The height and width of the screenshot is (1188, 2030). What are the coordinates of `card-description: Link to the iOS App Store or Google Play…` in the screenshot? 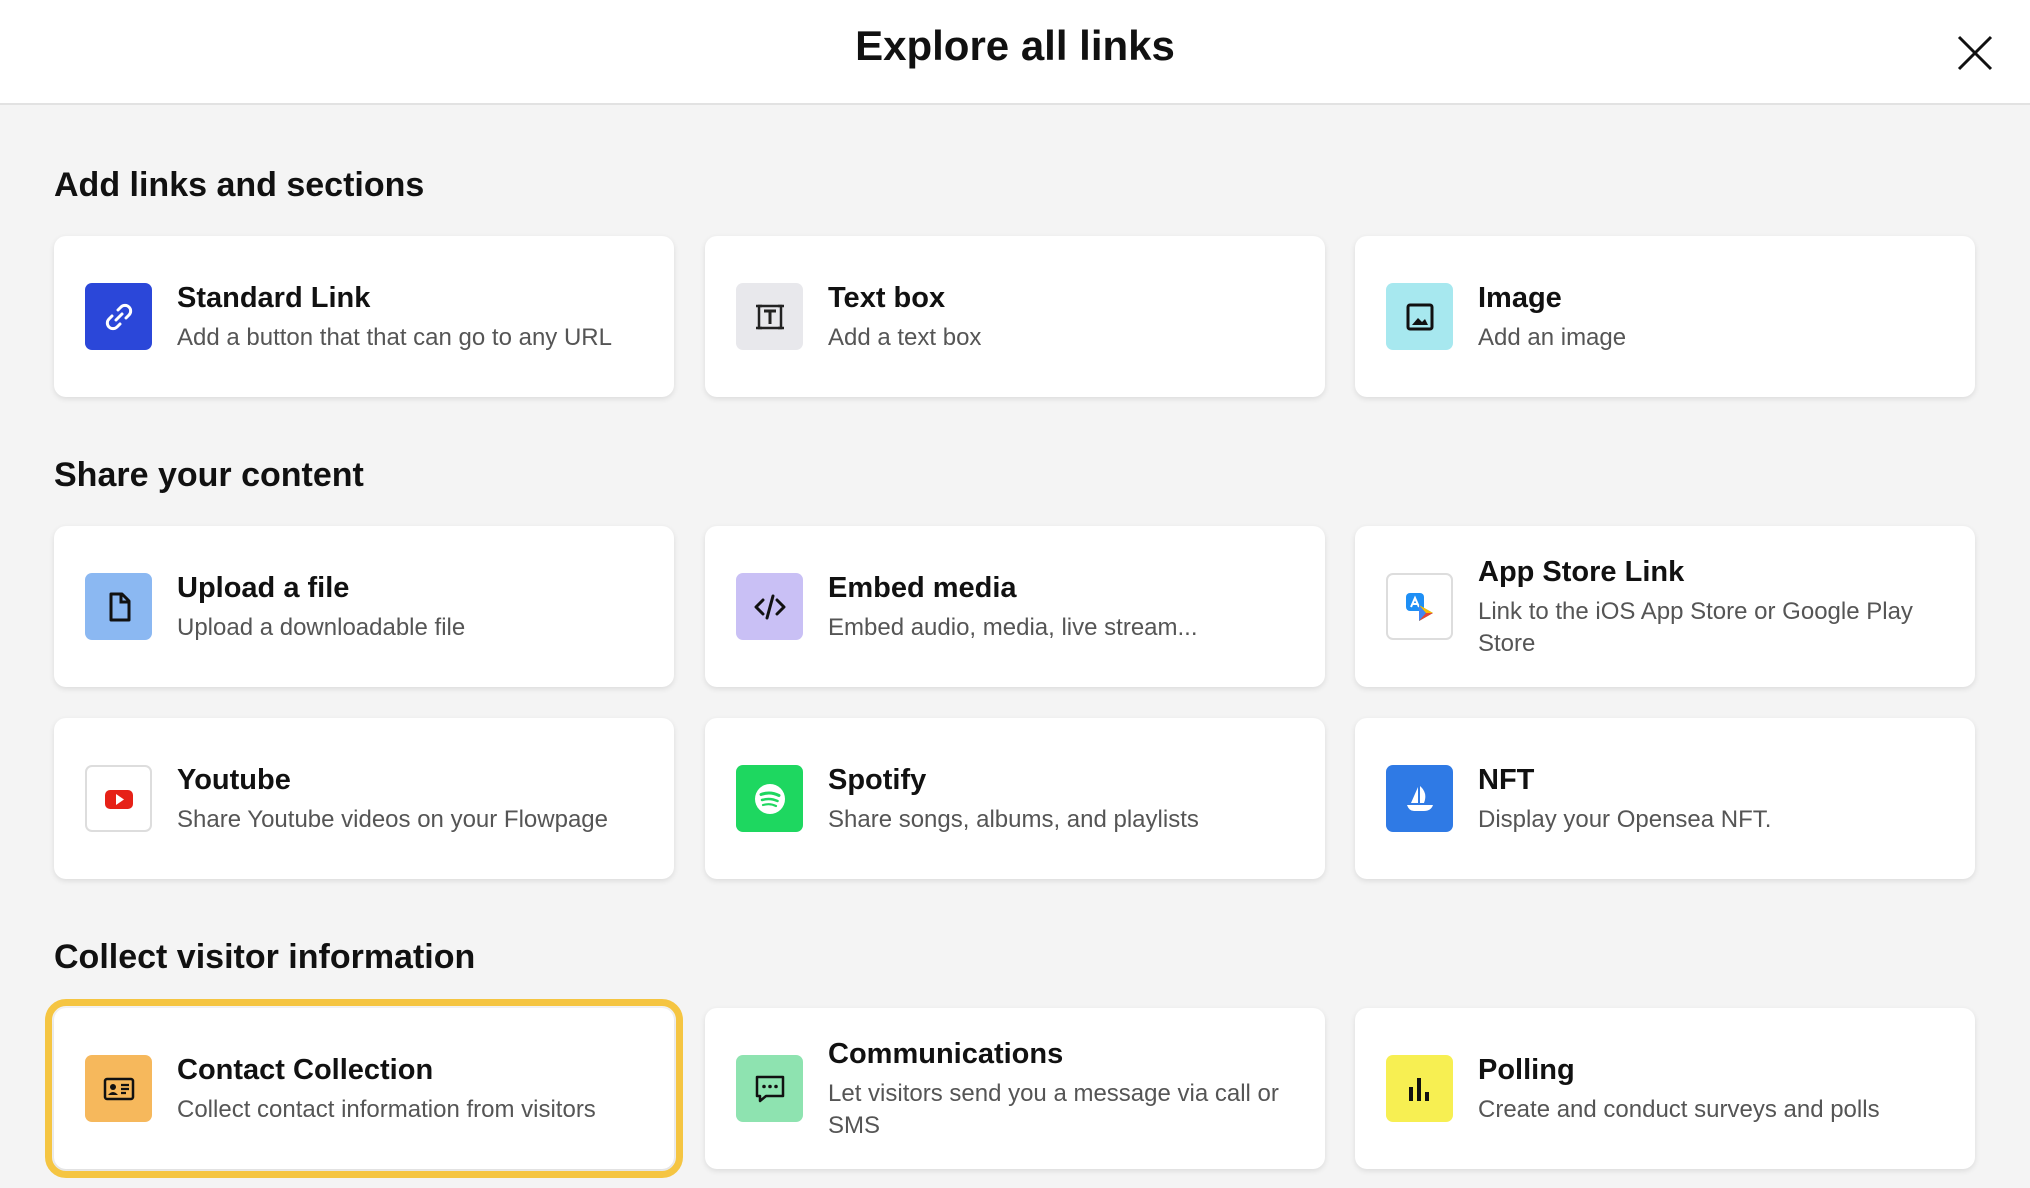 It's located at (1695, 627).